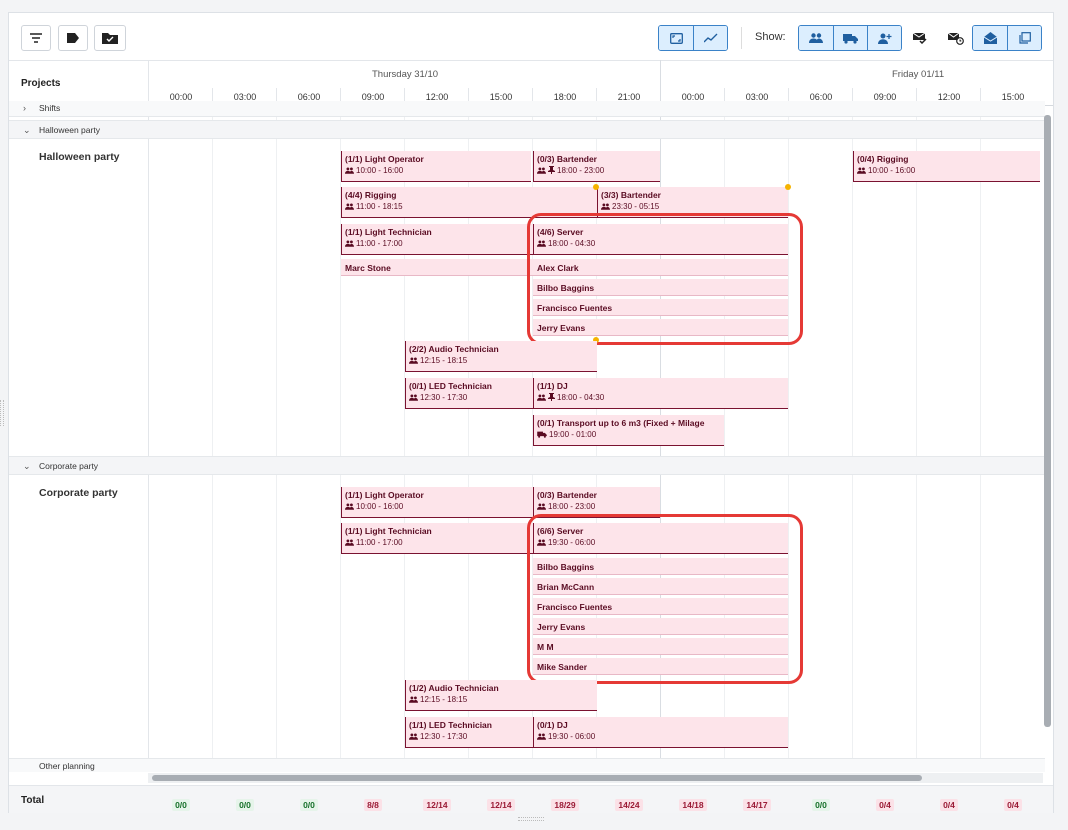 This screenshot has width=1068, height=830. Describe the element at coordinates (73, 38) in the screenshot. I see `tag-button` at that location.